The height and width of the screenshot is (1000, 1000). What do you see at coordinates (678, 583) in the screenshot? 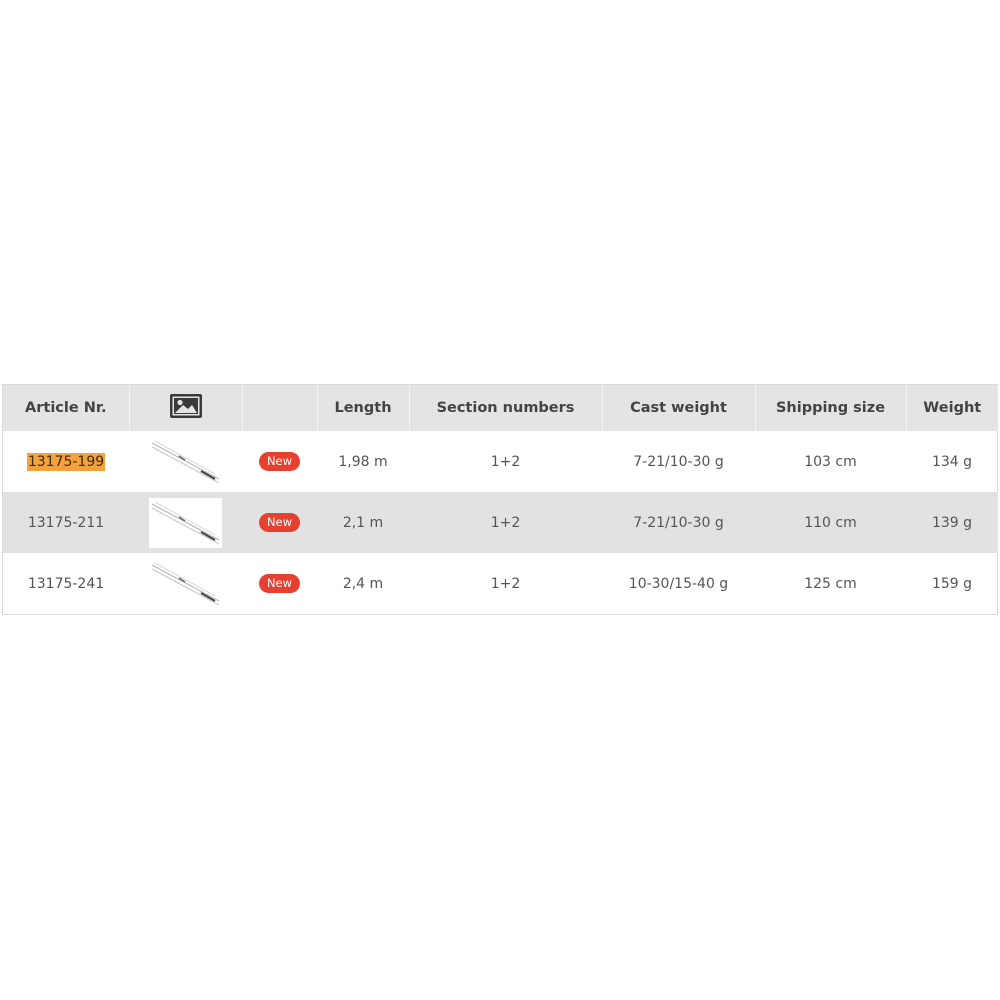
I see `cell-cast-weight: 10-30/15-40 g` at bounding box center [678, 583].